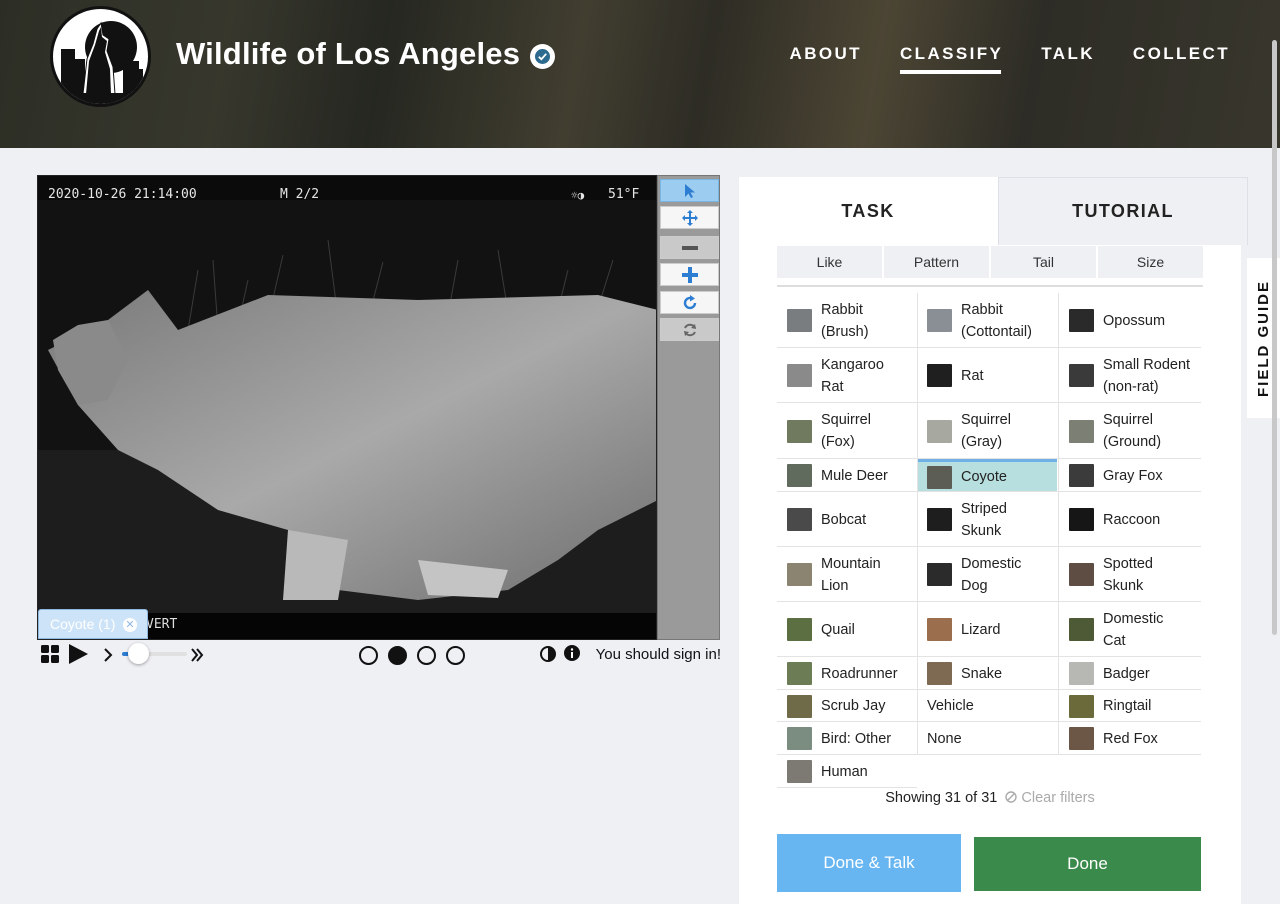  What do you see at coordinates (1131, 520) in the screenshot?
I see `species-label: Raccoon` at bounding box center [1131, 520].